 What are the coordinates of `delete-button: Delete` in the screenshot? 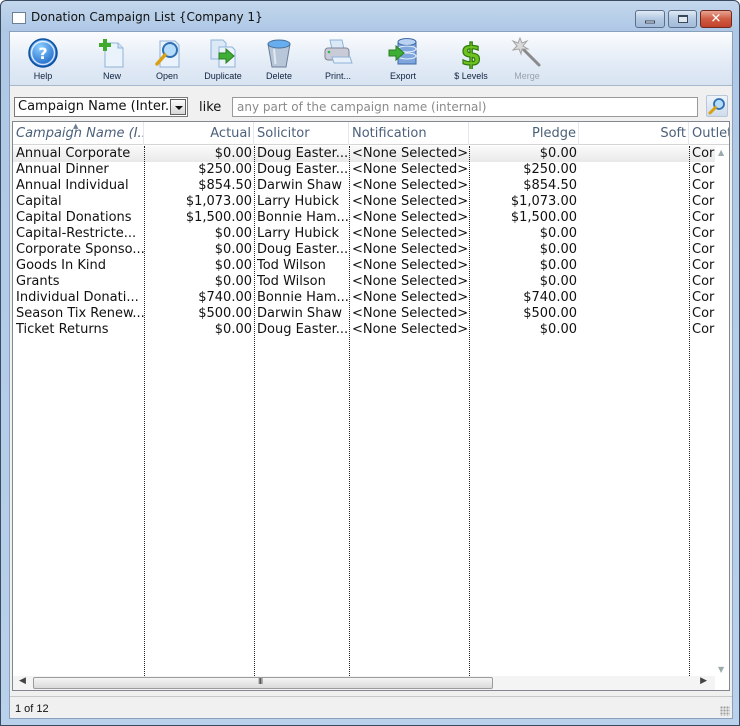 It's located at (279, 59).